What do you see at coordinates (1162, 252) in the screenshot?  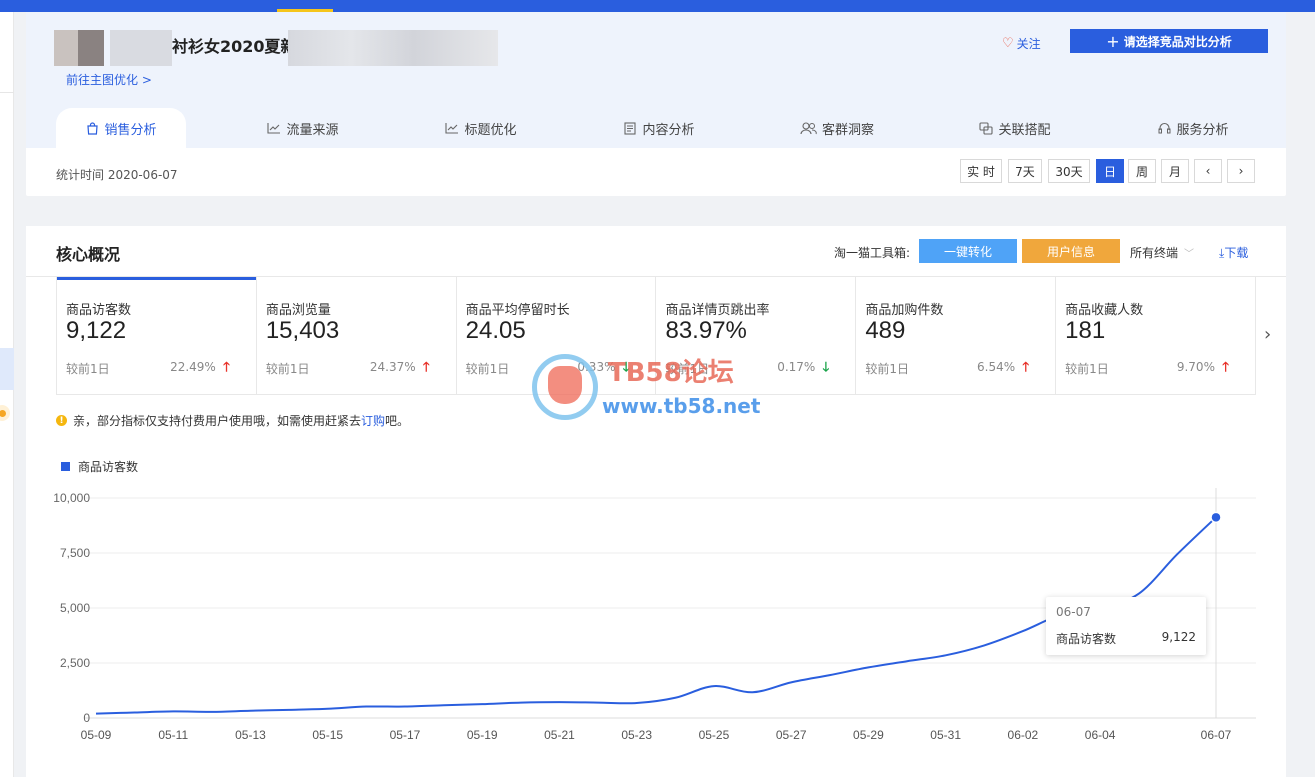 I see `terminal-select: 所有终端 ﹀` at bounding box center [1162, 252].